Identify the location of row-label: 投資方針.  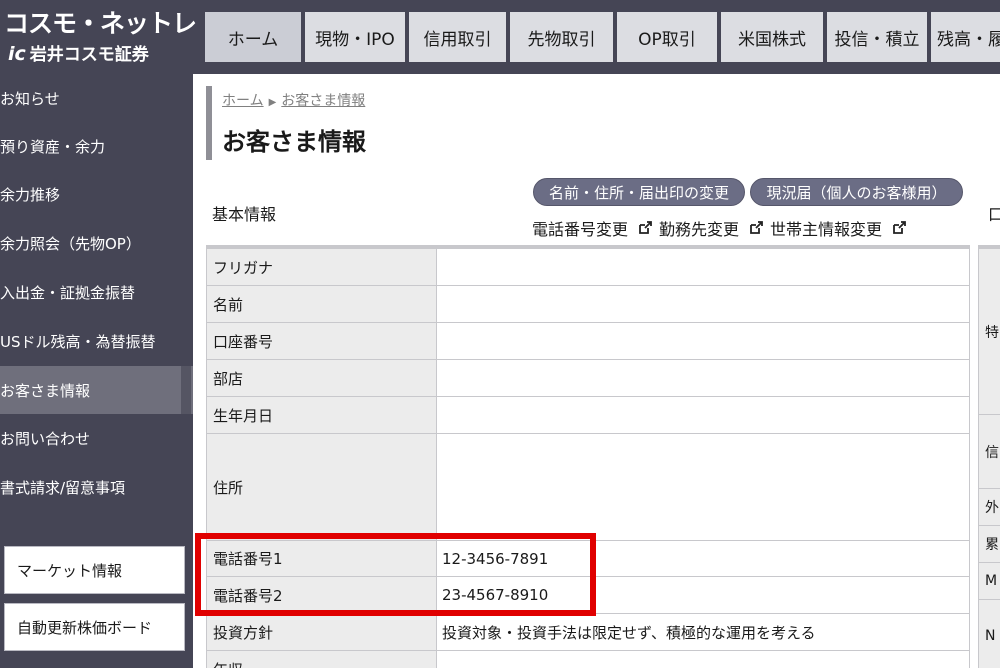
(321, 632).